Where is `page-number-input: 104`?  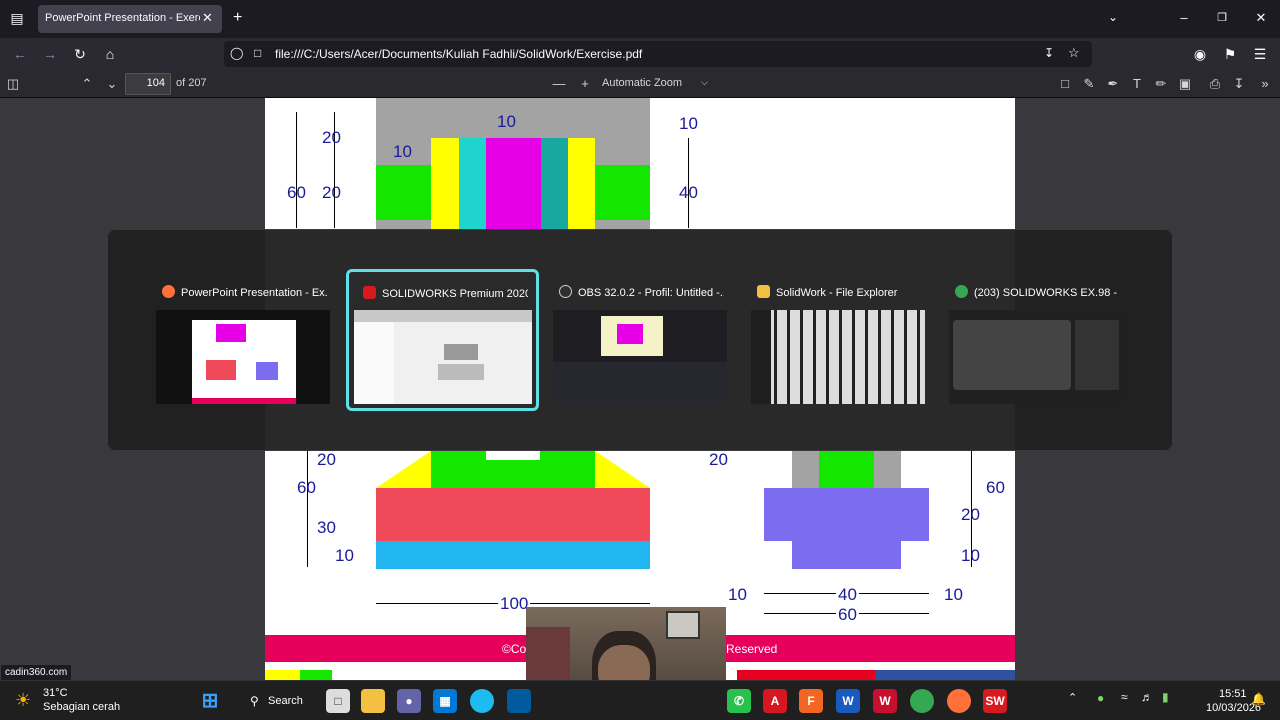 page-number-input: 104 is located at coordinates (148, 84).